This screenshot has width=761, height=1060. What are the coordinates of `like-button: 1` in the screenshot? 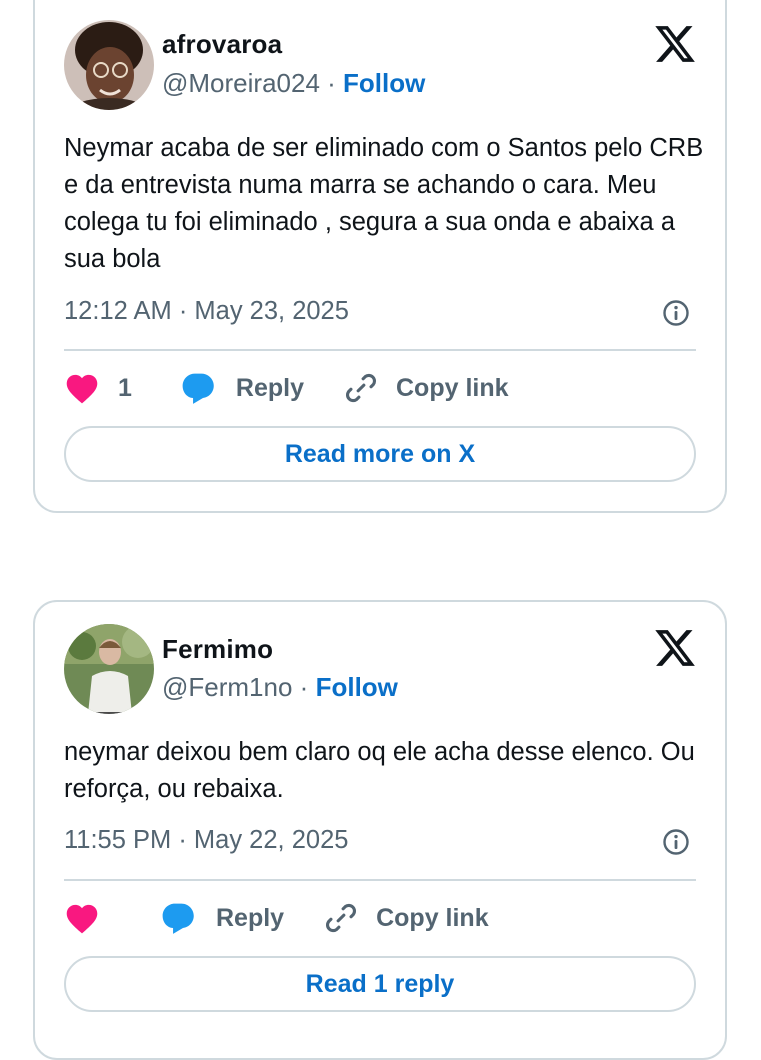 It's located at (98, 388).